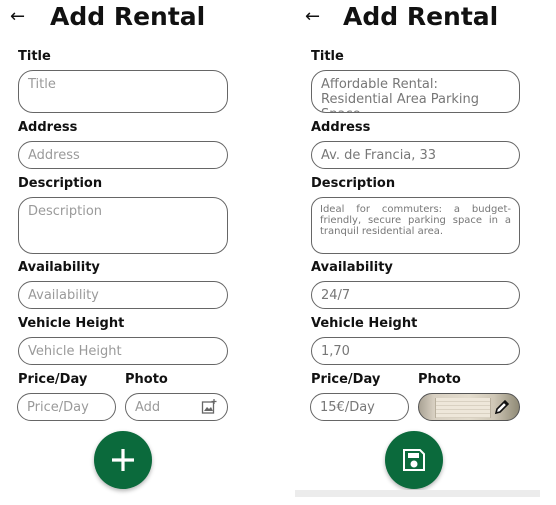 Image resolution: width=556 pixels, height=505 pixels. What do you see at coordinates (176, 407) in the screenshot?
I see `photo-add-button: Add` at bounding box center [176, 407].